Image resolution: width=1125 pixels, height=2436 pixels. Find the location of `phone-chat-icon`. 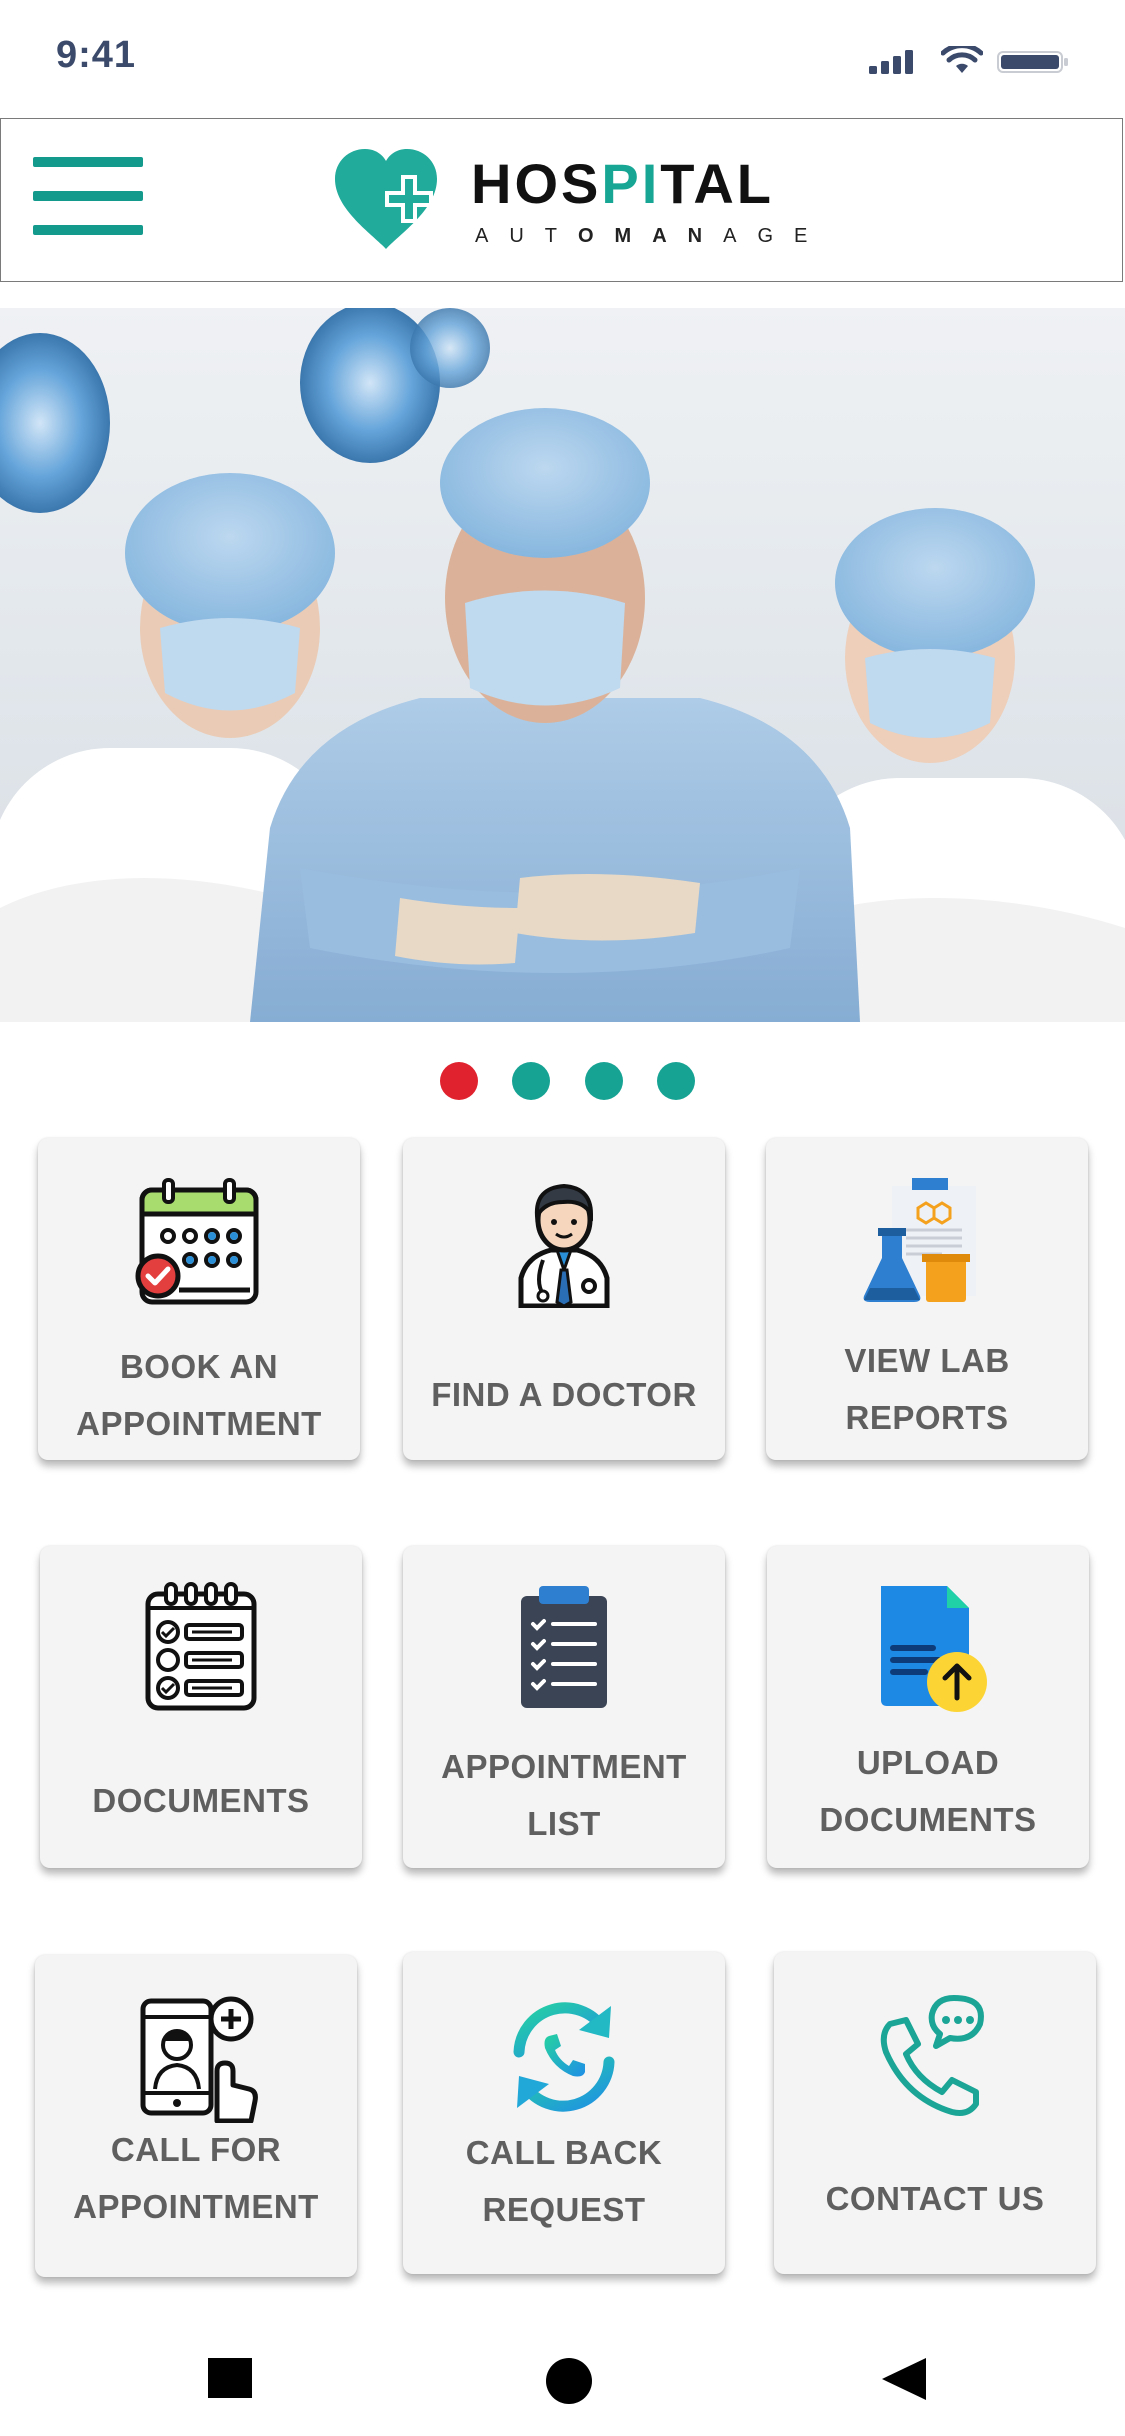

phone-chat-icon is located at coordinates (932, 2055).